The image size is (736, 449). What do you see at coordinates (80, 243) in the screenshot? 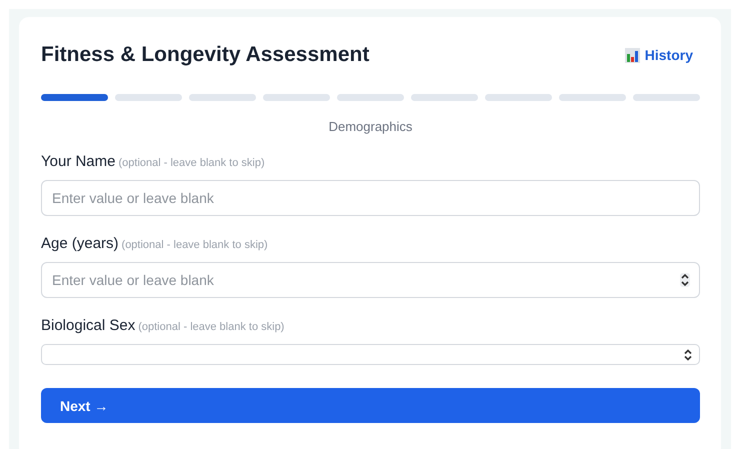
I see `field-label: Age (years)` at bounding box center [80, 243].